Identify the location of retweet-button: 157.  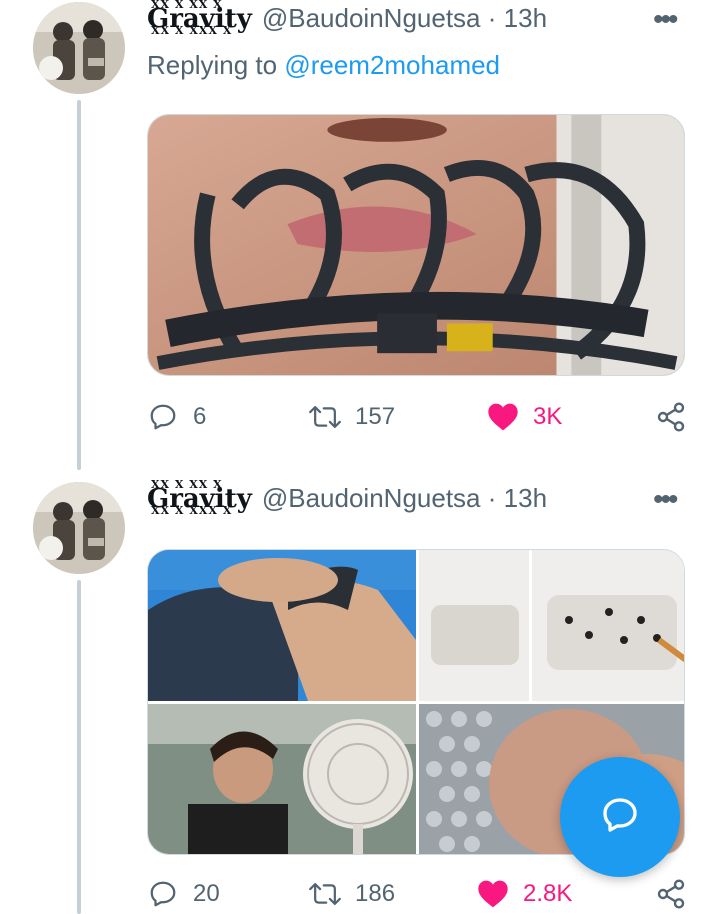
(352, 417).